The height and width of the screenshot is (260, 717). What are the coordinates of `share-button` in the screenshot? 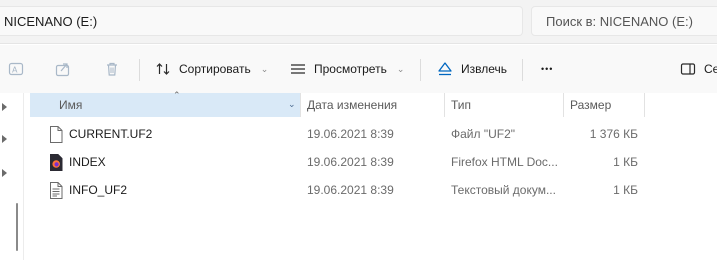 It's located at (63, 69).